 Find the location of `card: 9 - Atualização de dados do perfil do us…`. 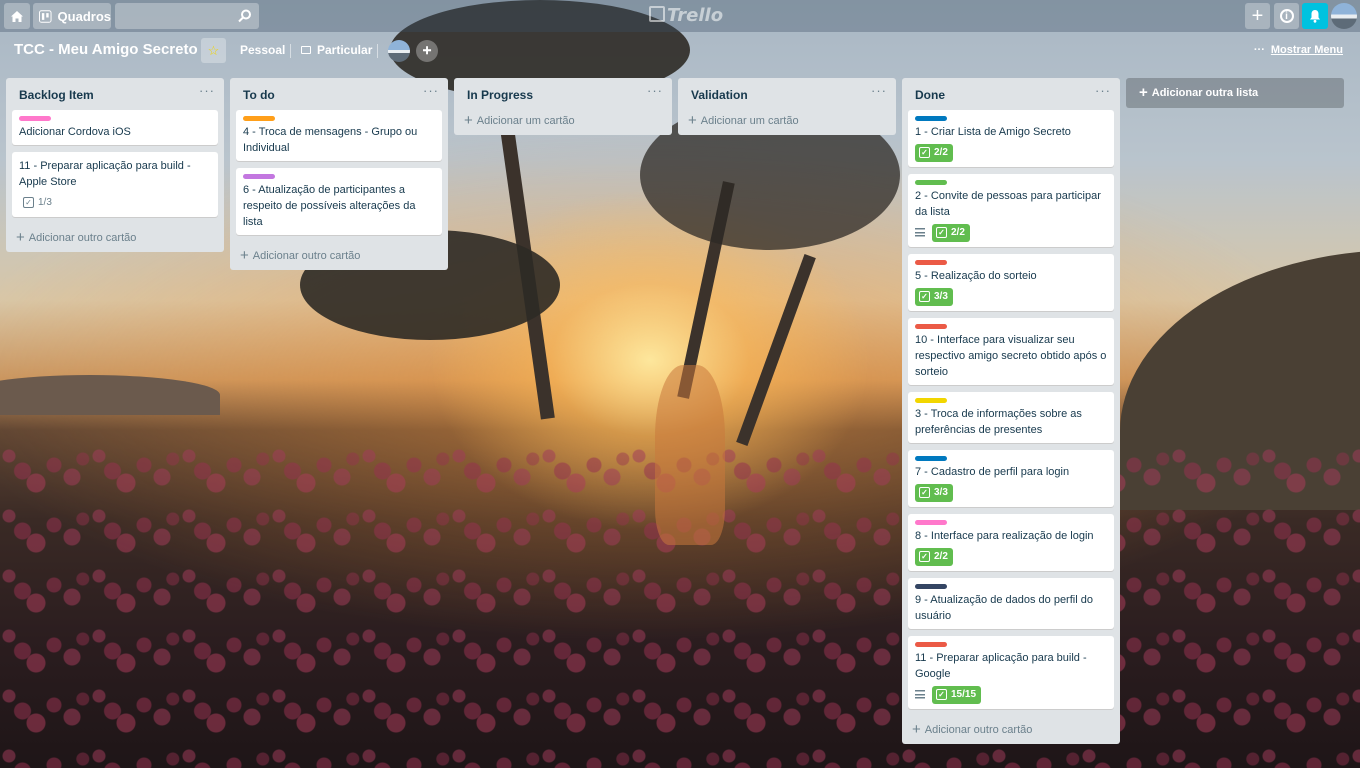

card: 9 - Atualização de dados do perfil do us… is located at coordinates (1011, 603).